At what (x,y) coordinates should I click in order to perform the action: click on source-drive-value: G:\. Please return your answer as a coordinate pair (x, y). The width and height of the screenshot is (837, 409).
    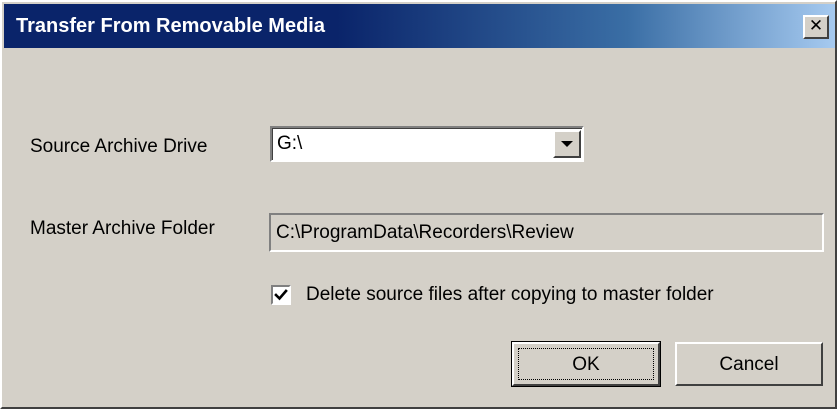
    Looking at the image, I should click on (290, 143).